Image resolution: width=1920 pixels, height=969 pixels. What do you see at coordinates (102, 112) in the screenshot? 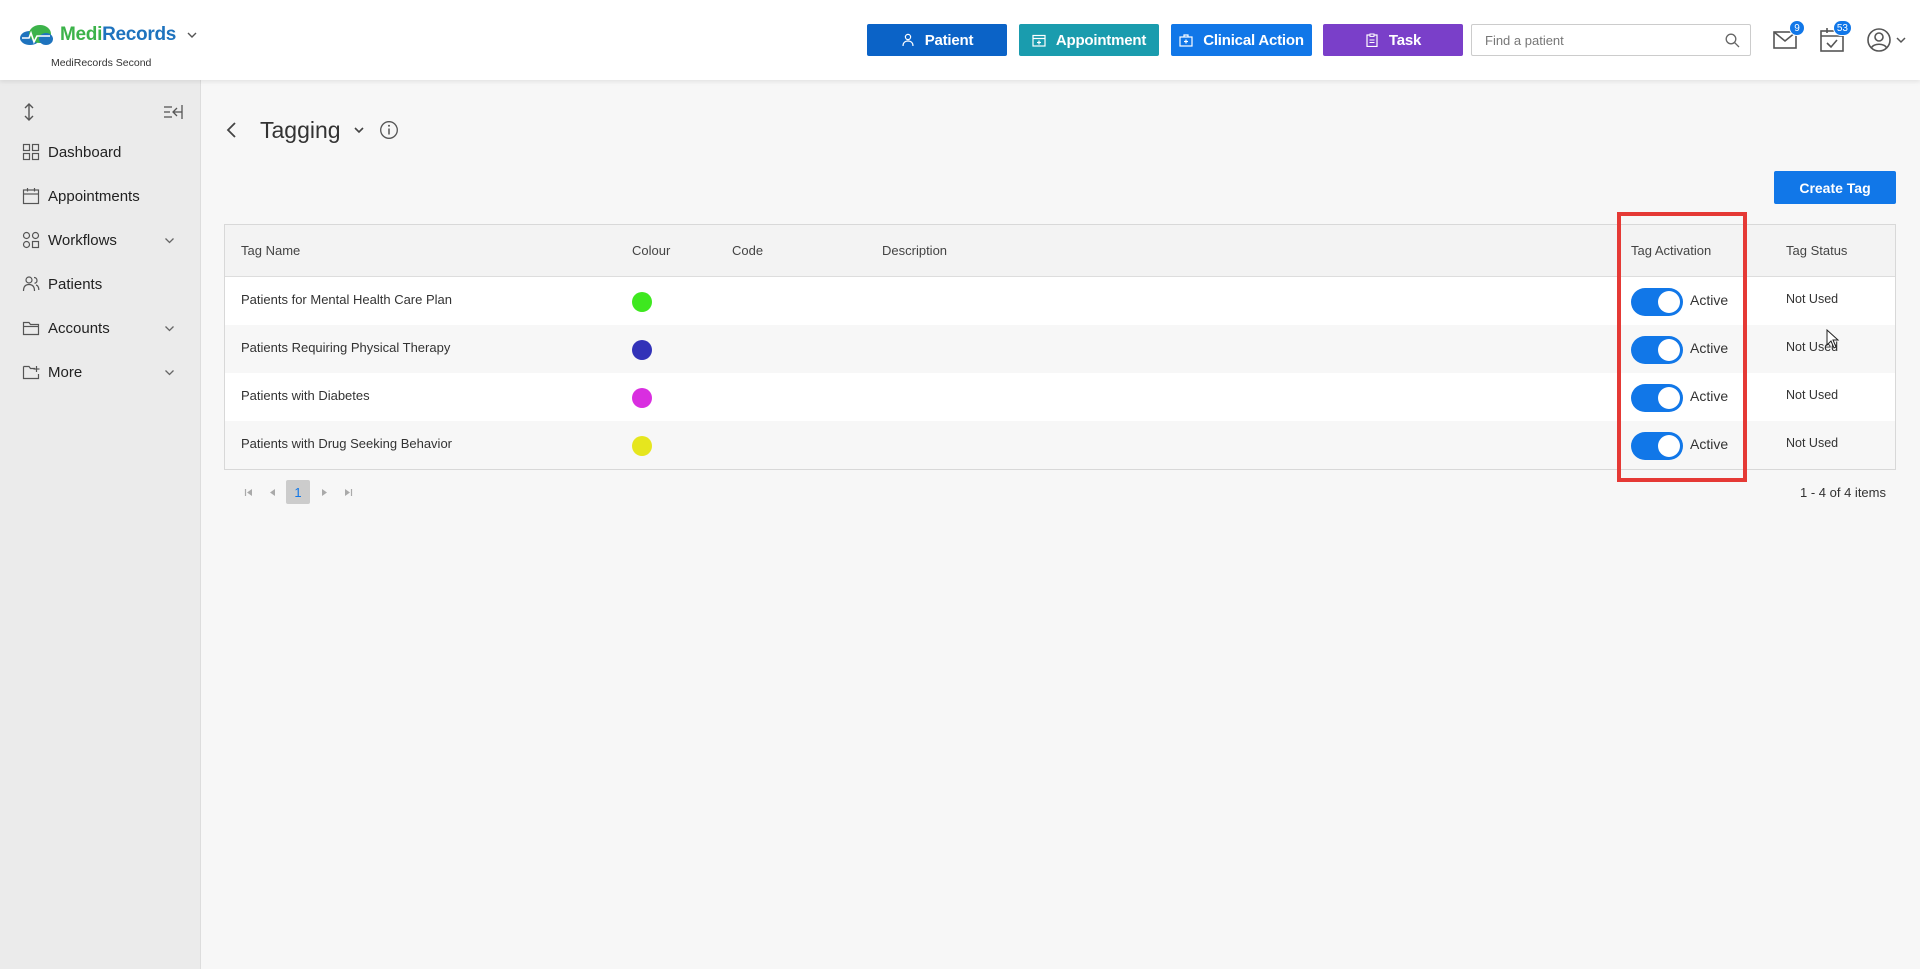
I see `sidebar-controls` at bounding box center [102, 112].